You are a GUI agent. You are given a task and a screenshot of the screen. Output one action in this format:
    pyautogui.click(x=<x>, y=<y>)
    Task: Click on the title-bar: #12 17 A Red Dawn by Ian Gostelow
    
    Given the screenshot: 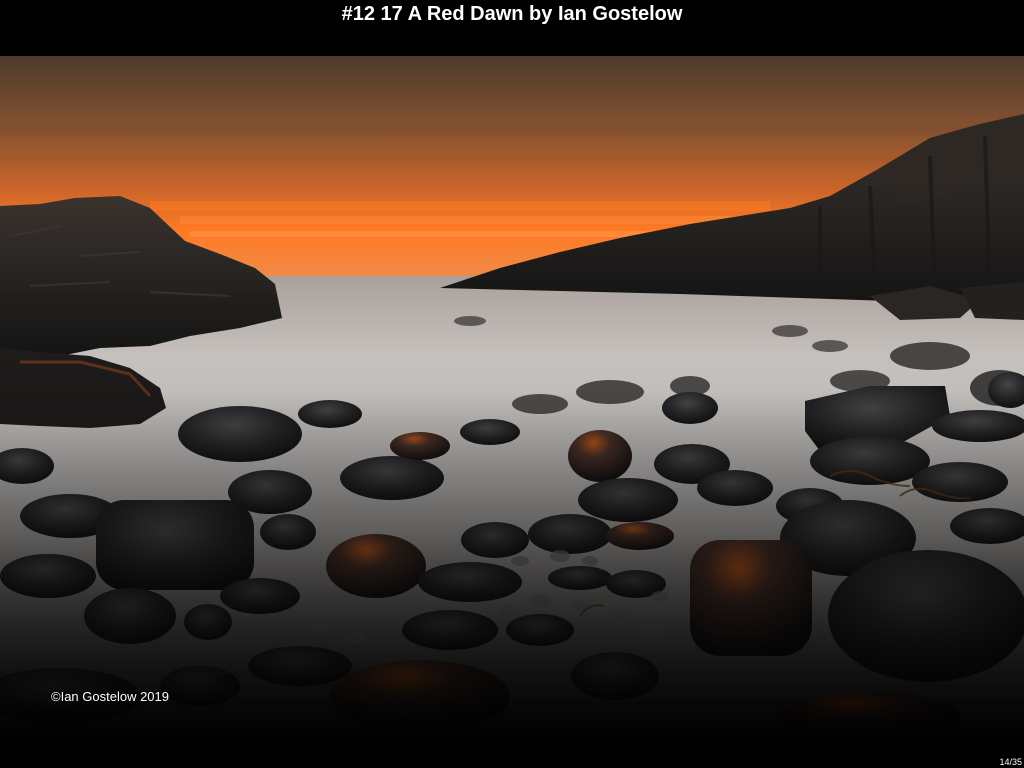 What is the action you would take?
    pyautogui.click(x=512, y=28)
    